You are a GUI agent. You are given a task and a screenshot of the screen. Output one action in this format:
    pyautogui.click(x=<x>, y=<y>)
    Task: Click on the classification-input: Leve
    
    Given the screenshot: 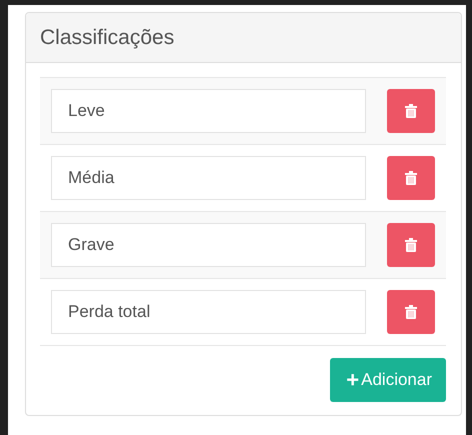 What is the action you would take?
    pyautogui.click(x=208, y=111)
    